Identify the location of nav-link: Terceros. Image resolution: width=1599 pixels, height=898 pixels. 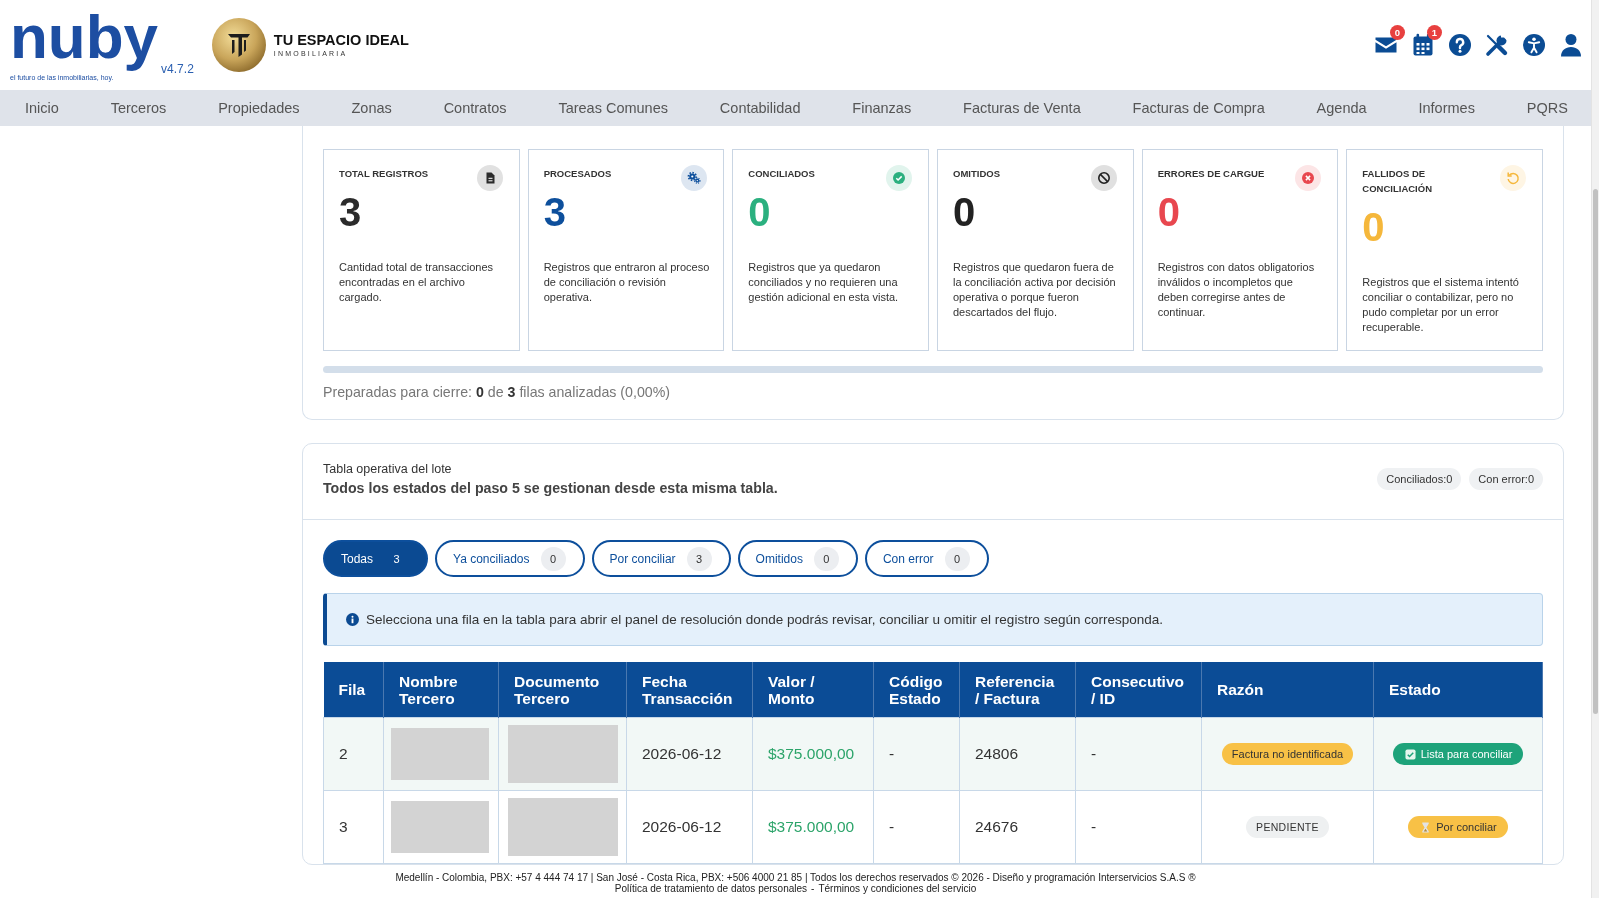
(138, 108).